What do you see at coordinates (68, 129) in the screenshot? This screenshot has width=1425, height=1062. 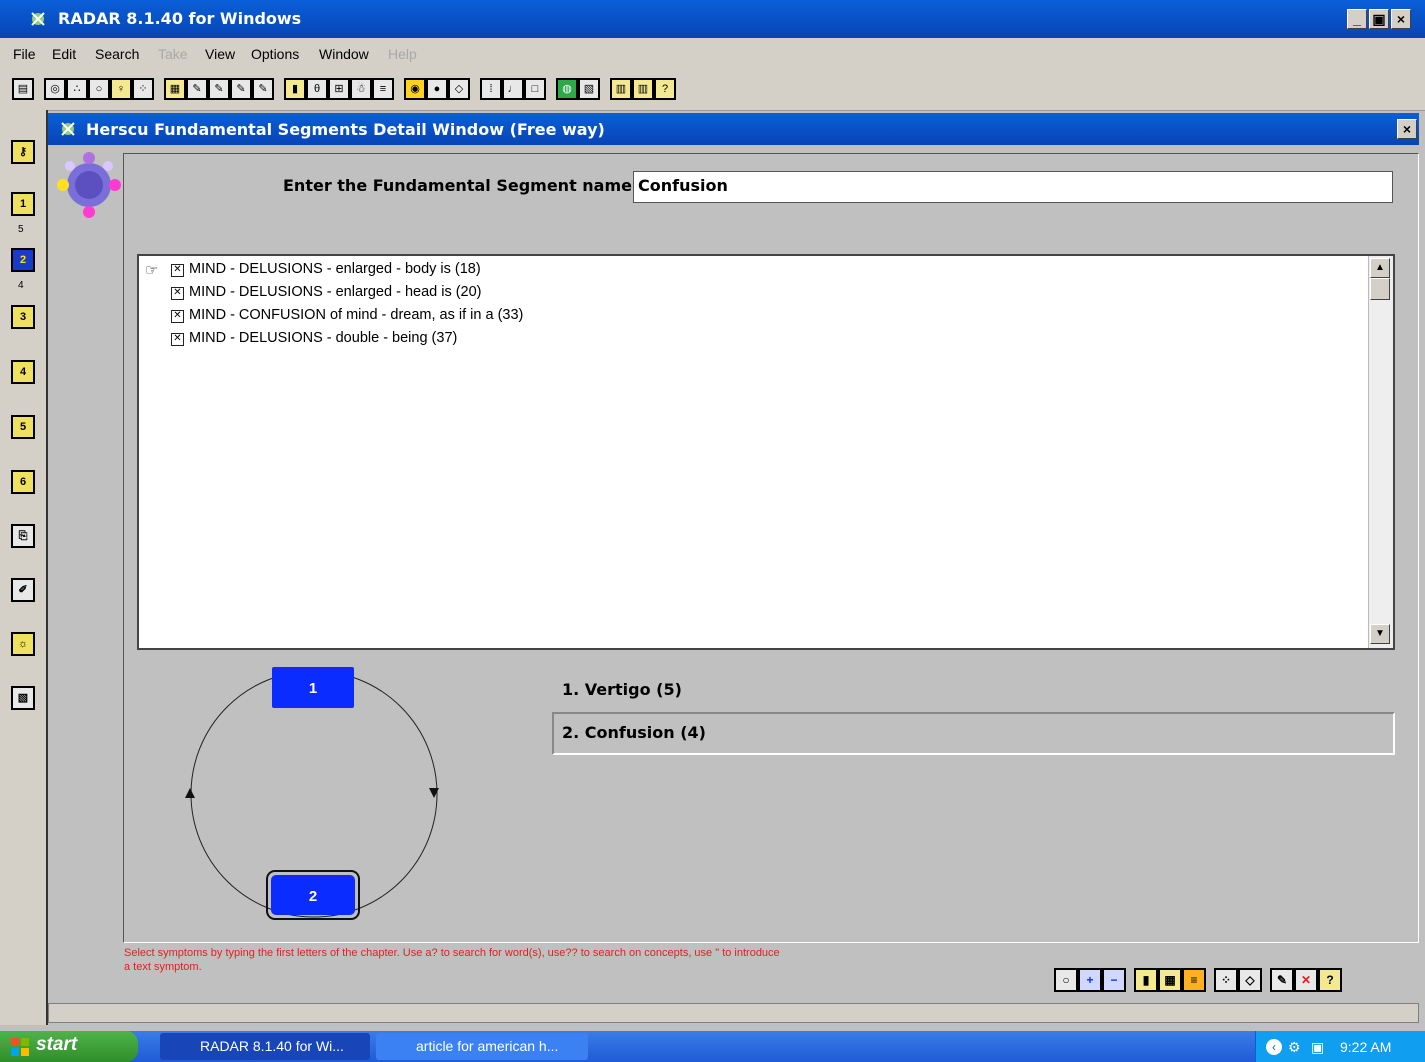 I see `radar-window-icon` at bounding box center [68, 129].